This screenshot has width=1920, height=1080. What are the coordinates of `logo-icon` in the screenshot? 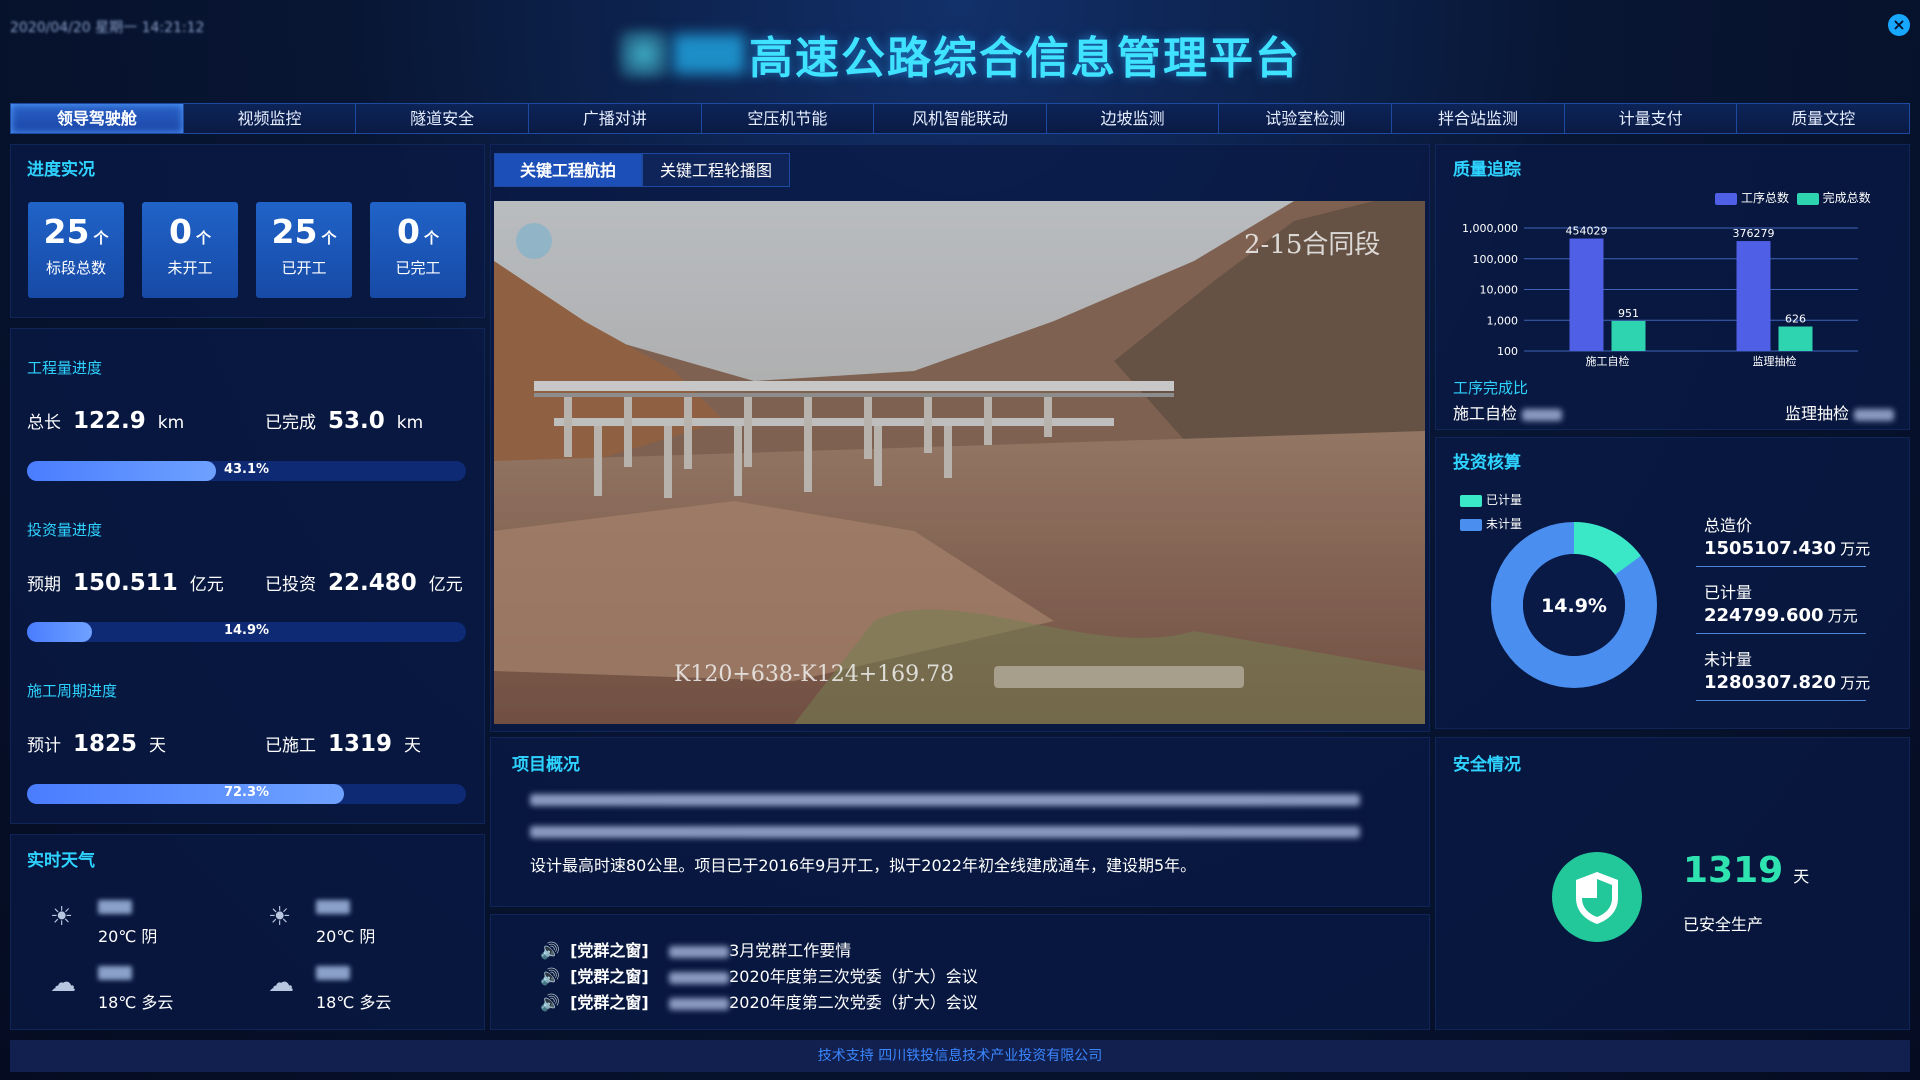 It's located at (644, 54).